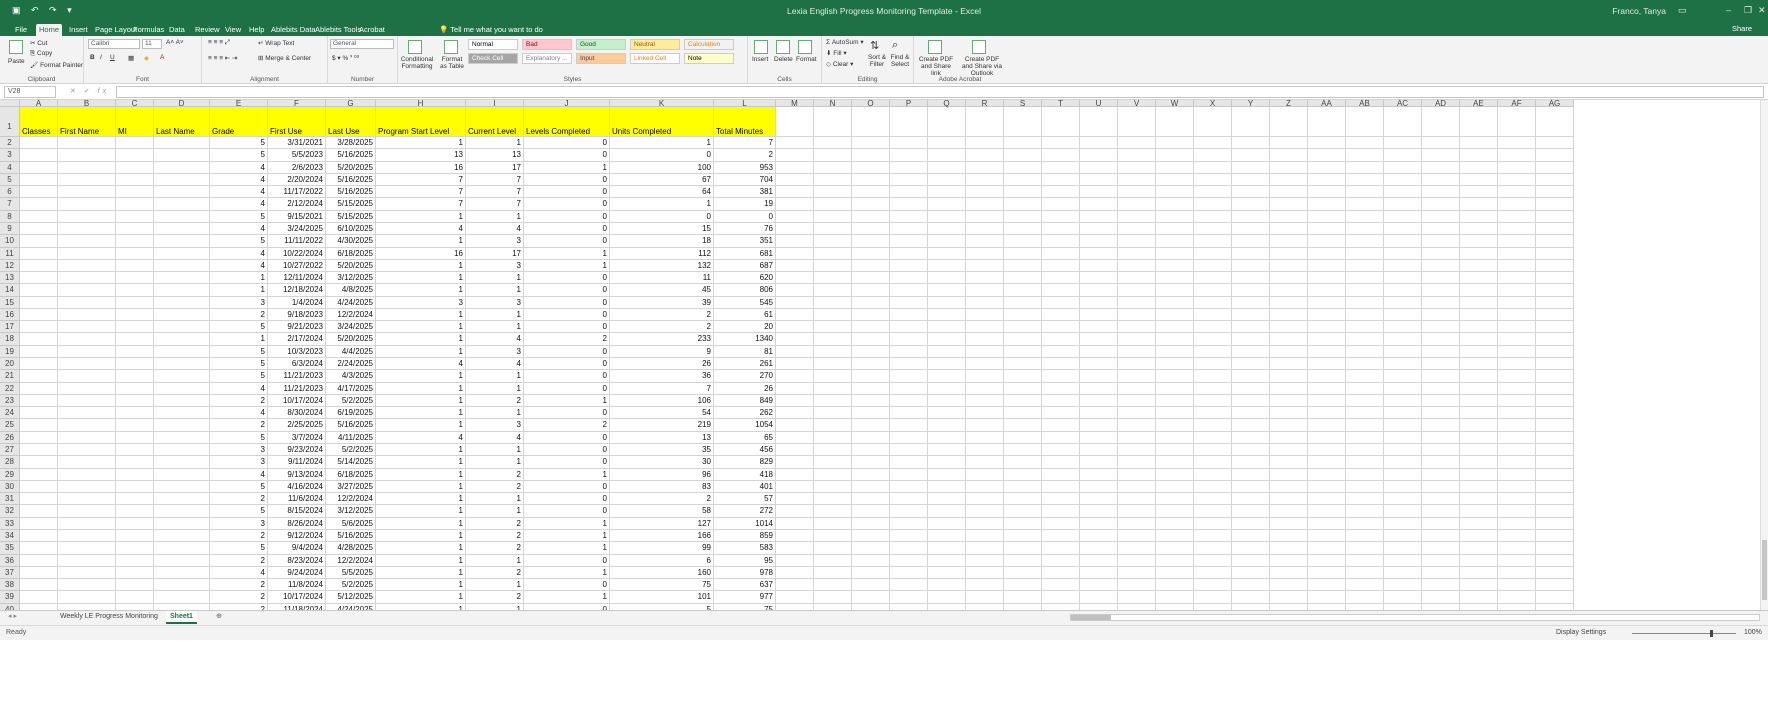 The width and height of the screenshot is (1768, 720). I want to click on column-header-l: L, so click(745, 104).